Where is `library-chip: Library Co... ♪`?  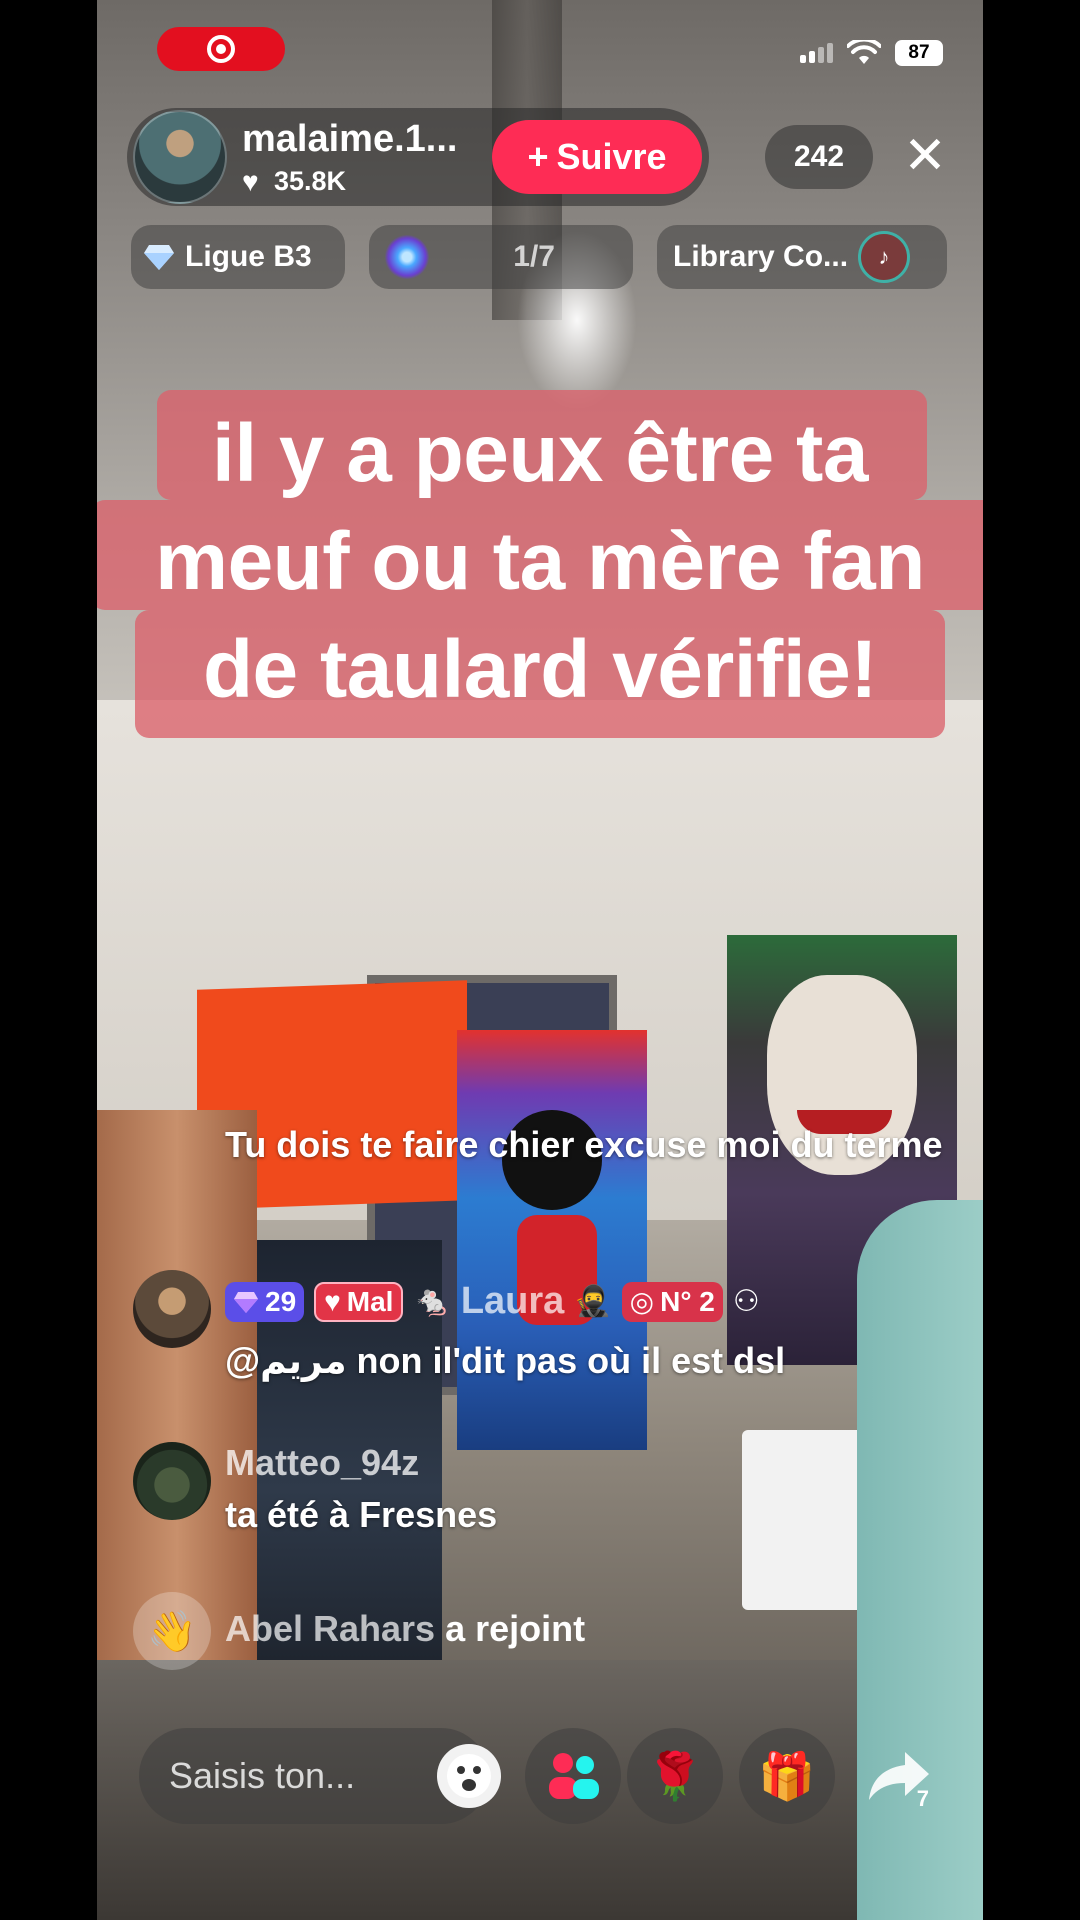 library-chip: Library Co... ♪ is located at coordinates (802, 257).